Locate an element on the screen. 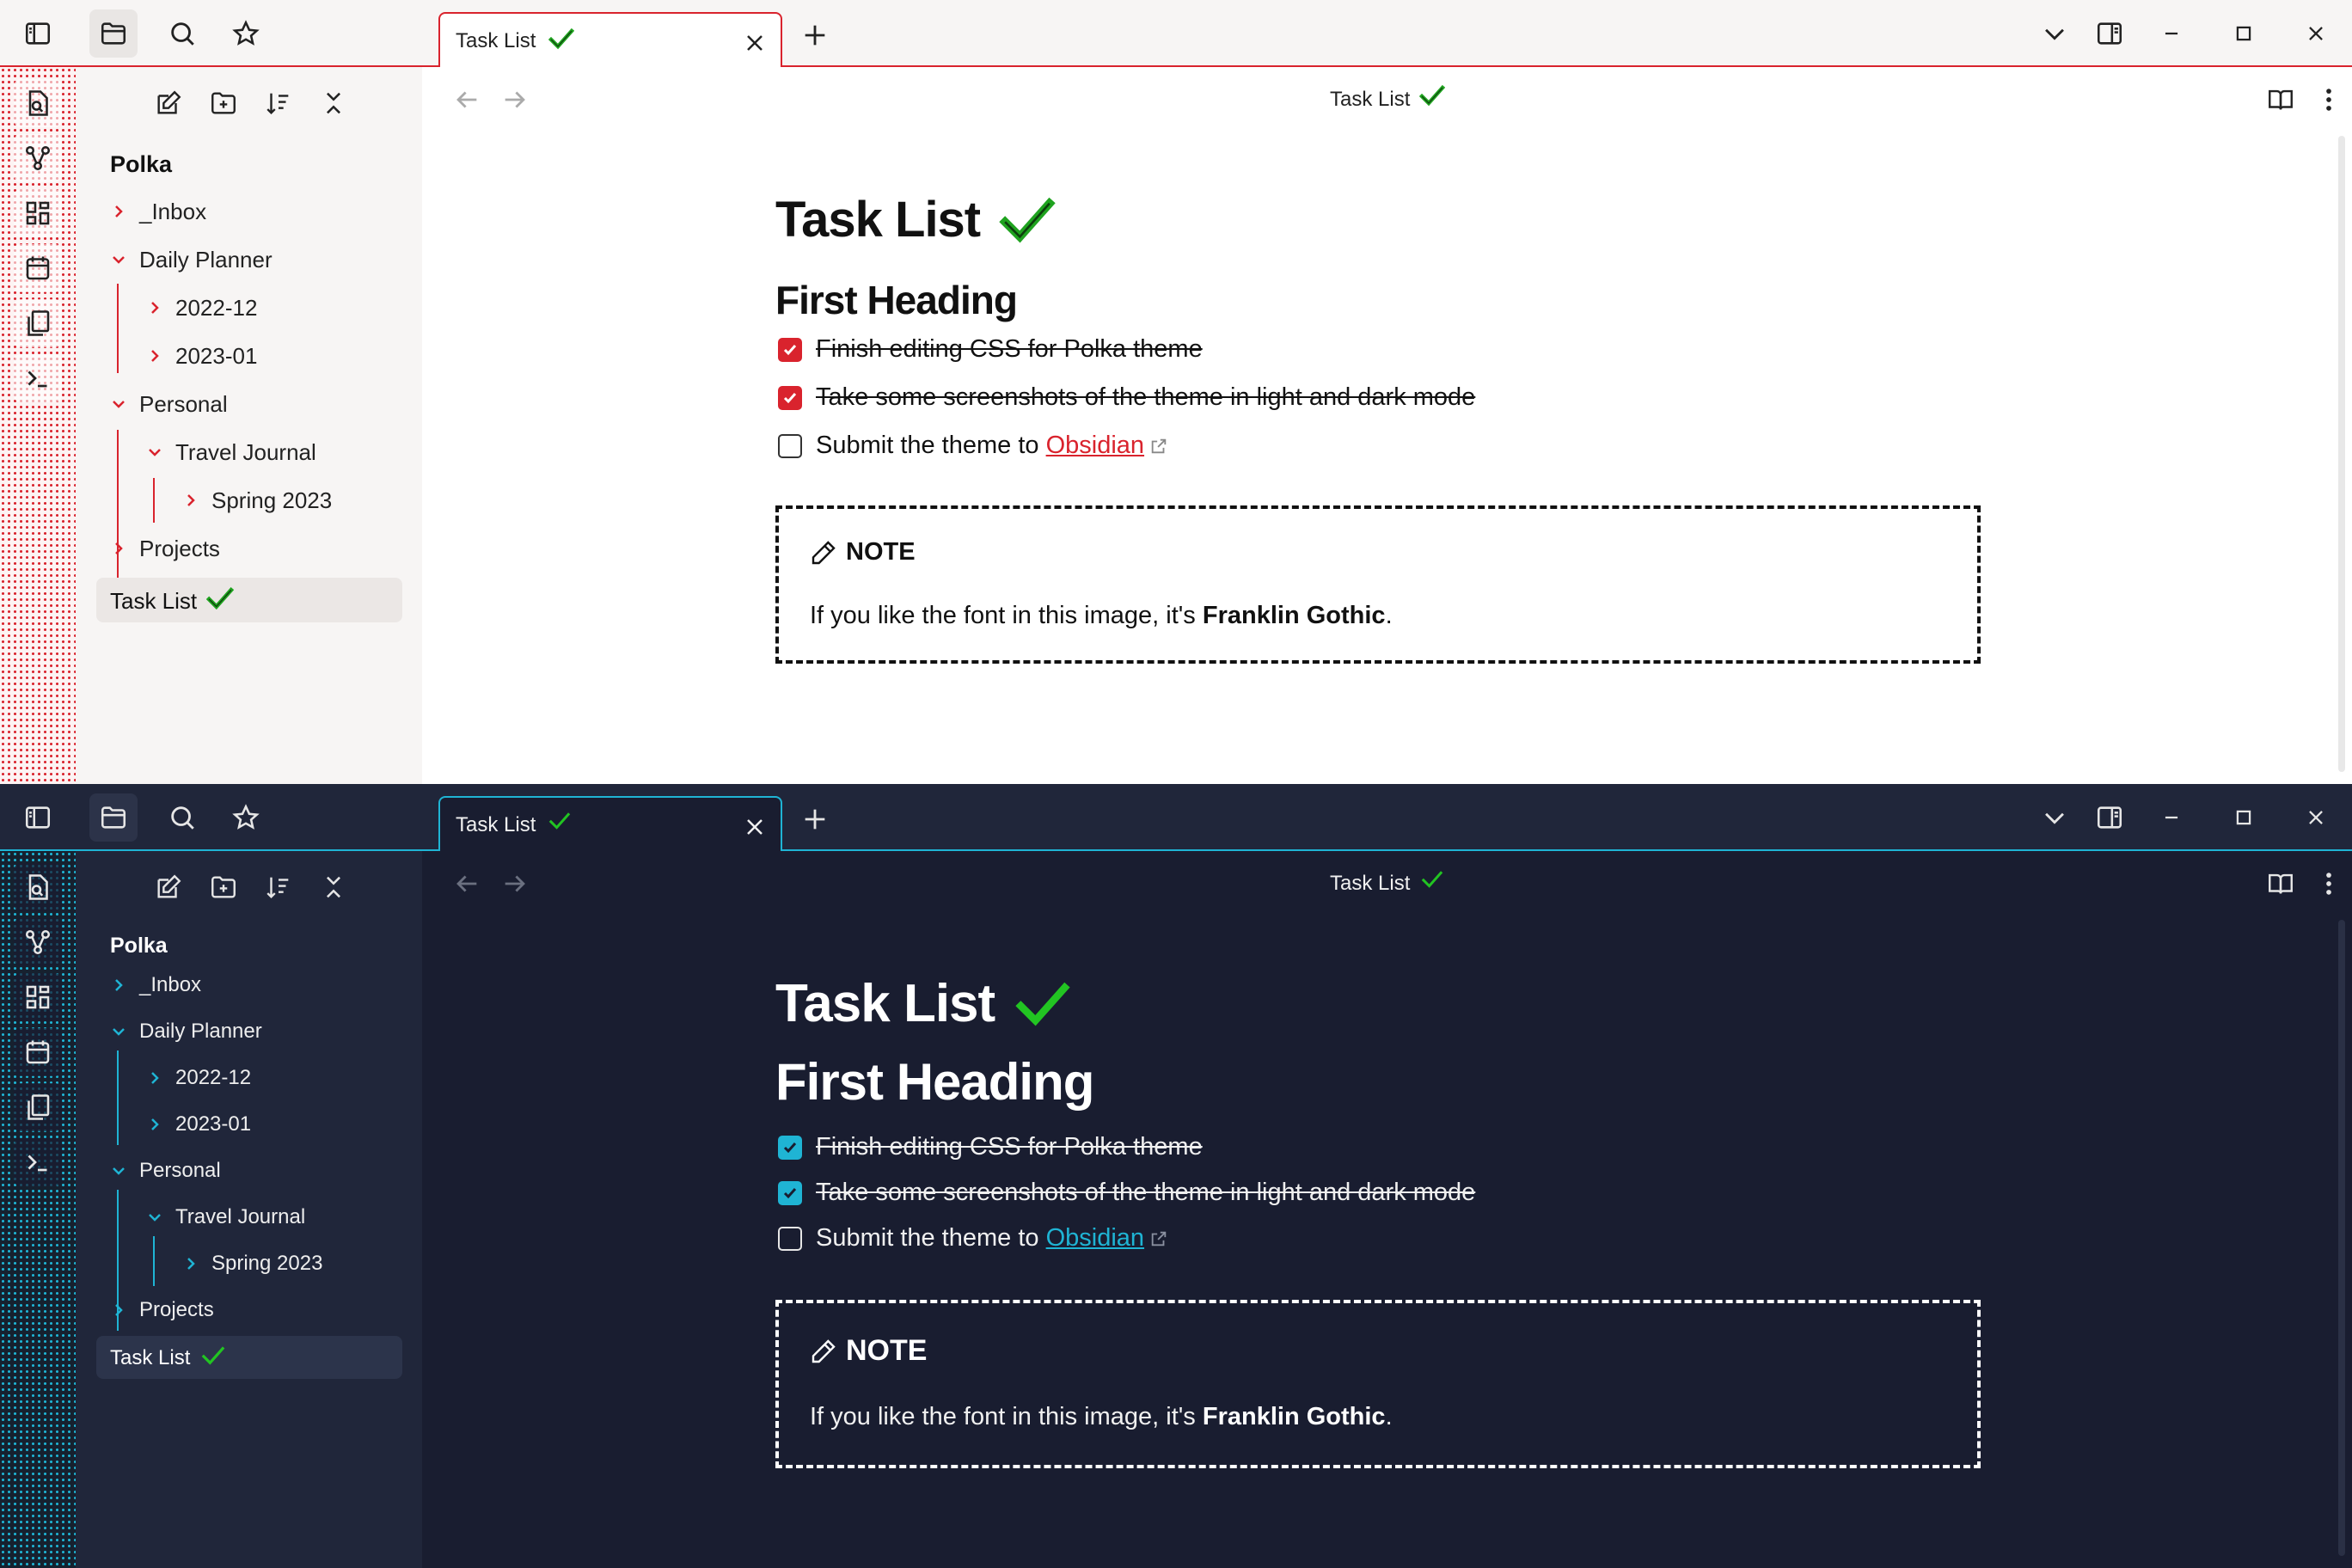 The image size is (2352, 1568). task-text: Submit the theme to is located at coordinates (931, 1238).